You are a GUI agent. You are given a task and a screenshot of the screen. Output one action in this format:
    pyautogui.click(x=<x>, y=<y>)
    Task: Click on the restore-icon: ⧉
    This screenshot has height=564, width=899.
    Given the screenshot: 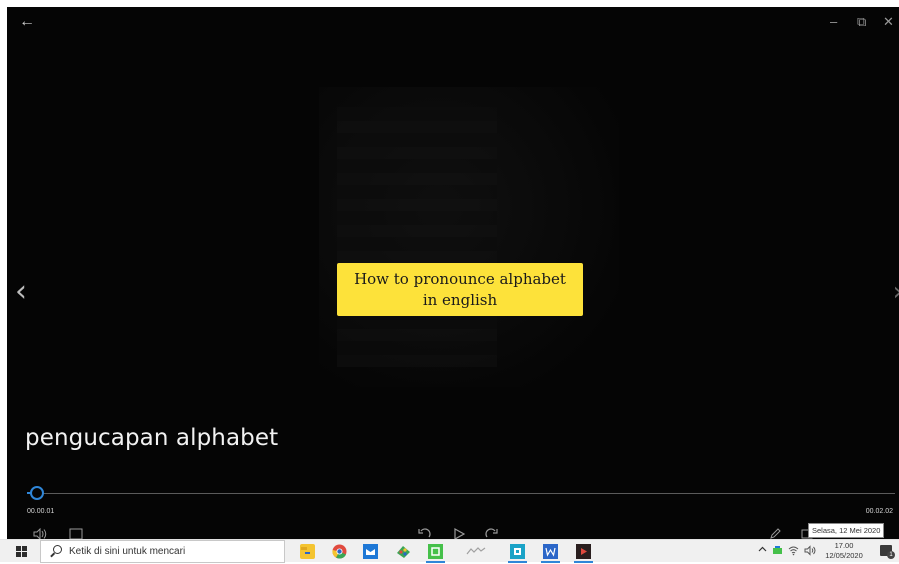 What is the action you would take?
    pyautogui.click(x=861, y=22)
    